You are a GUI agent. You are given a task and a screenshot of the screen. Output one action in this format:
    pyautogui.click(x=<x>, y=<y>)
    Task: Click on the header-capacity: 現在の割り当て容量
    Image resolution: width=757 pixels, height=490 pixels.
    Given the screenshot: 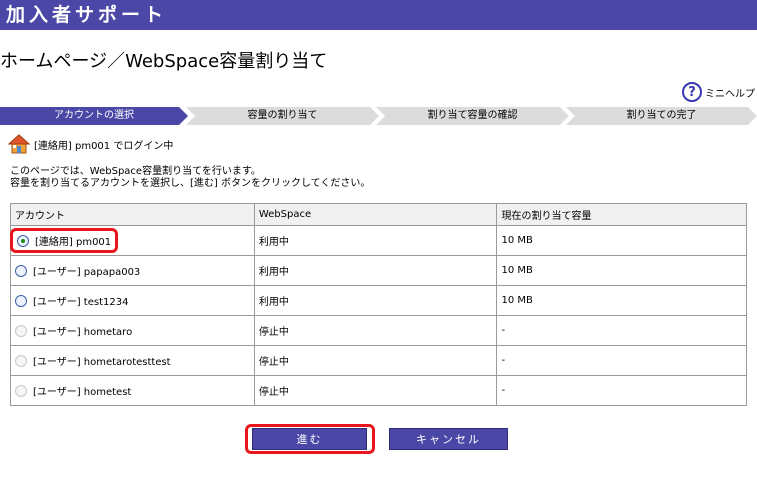 What is the action you would take?
    pyautogui.click(x=621, y=214)
    